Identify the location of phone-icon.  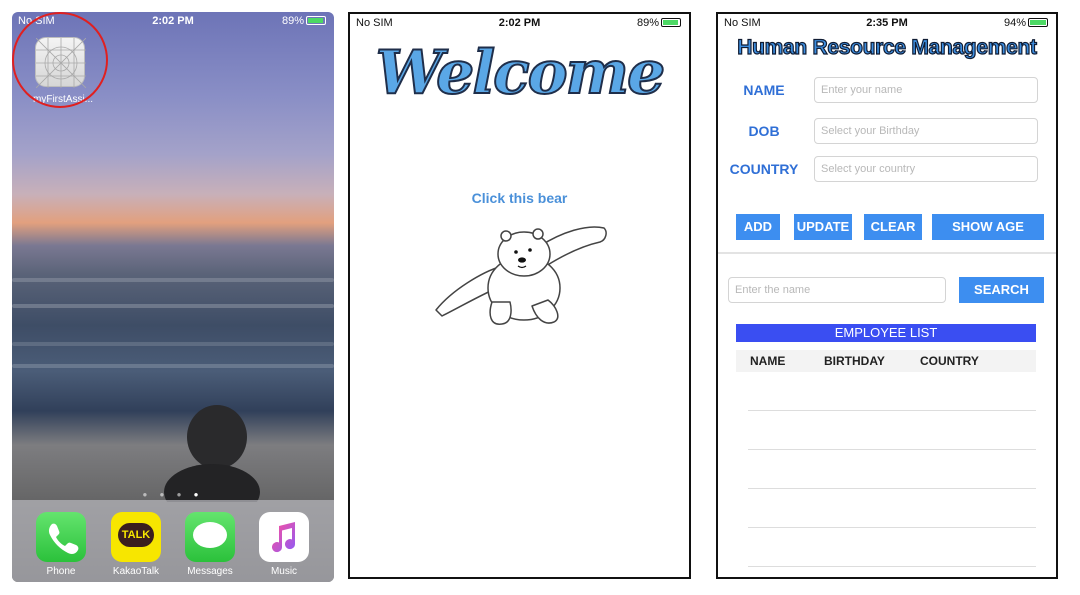
(61, 537).